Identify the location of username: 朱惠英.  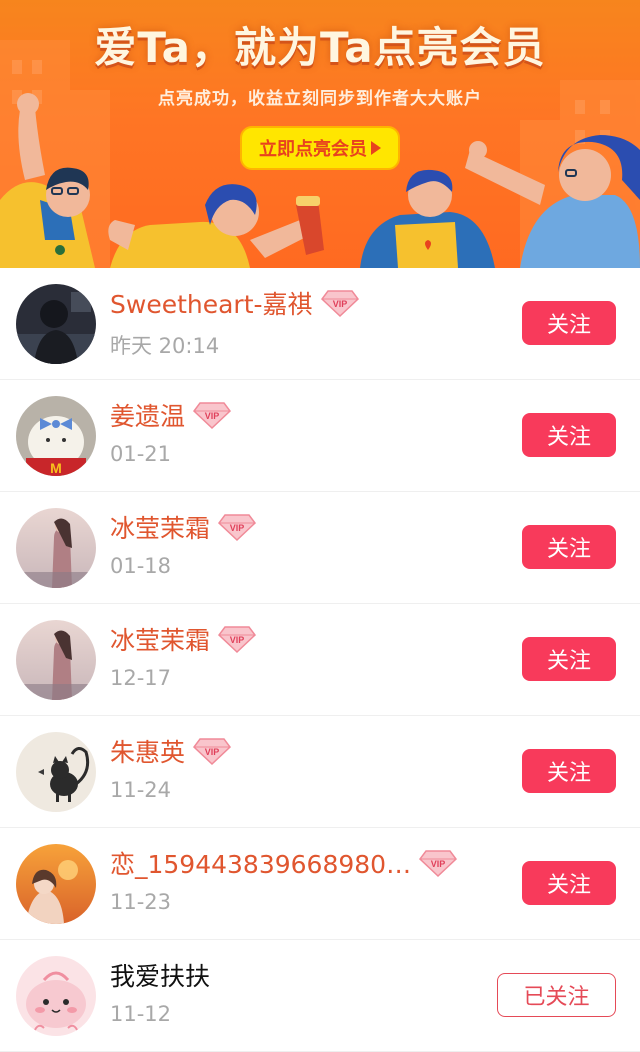
(148, 752).